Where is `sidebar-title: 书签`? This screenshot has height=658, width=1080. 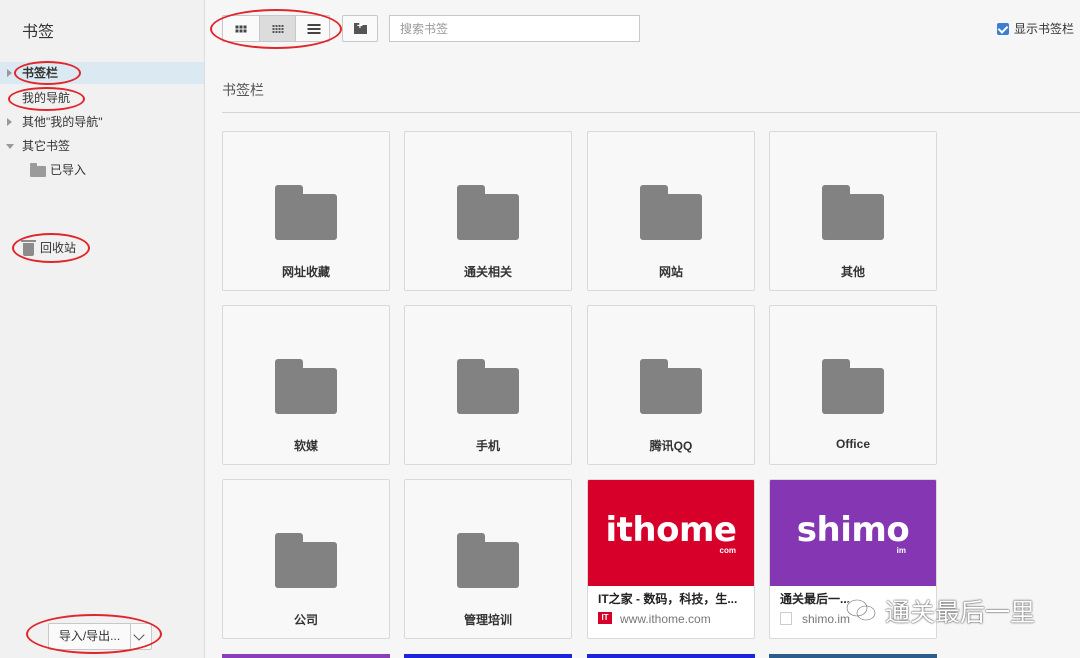
sidebar-title: 书签 is located at coordinates (38, 32).